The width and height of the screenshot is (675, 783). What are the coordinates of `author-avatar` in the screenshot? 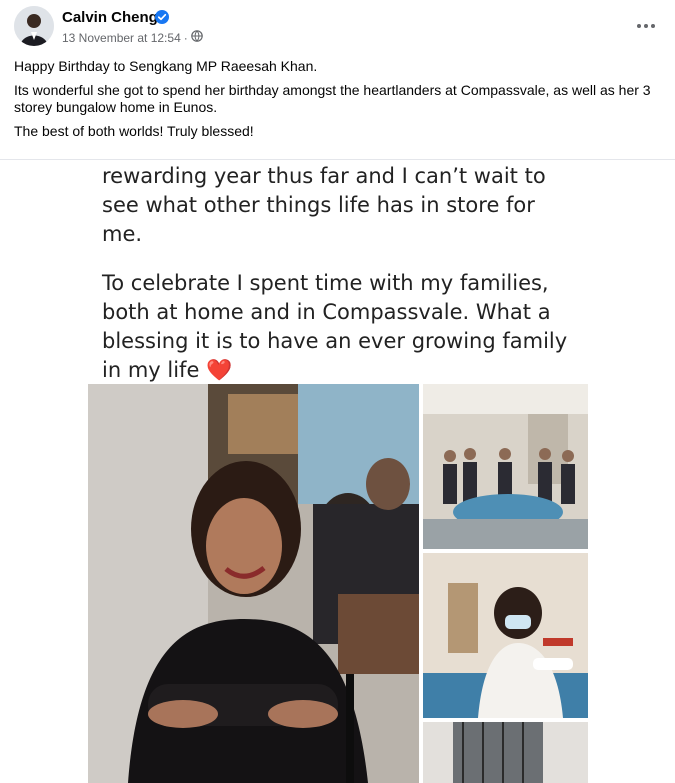 It's located at (34, 26).